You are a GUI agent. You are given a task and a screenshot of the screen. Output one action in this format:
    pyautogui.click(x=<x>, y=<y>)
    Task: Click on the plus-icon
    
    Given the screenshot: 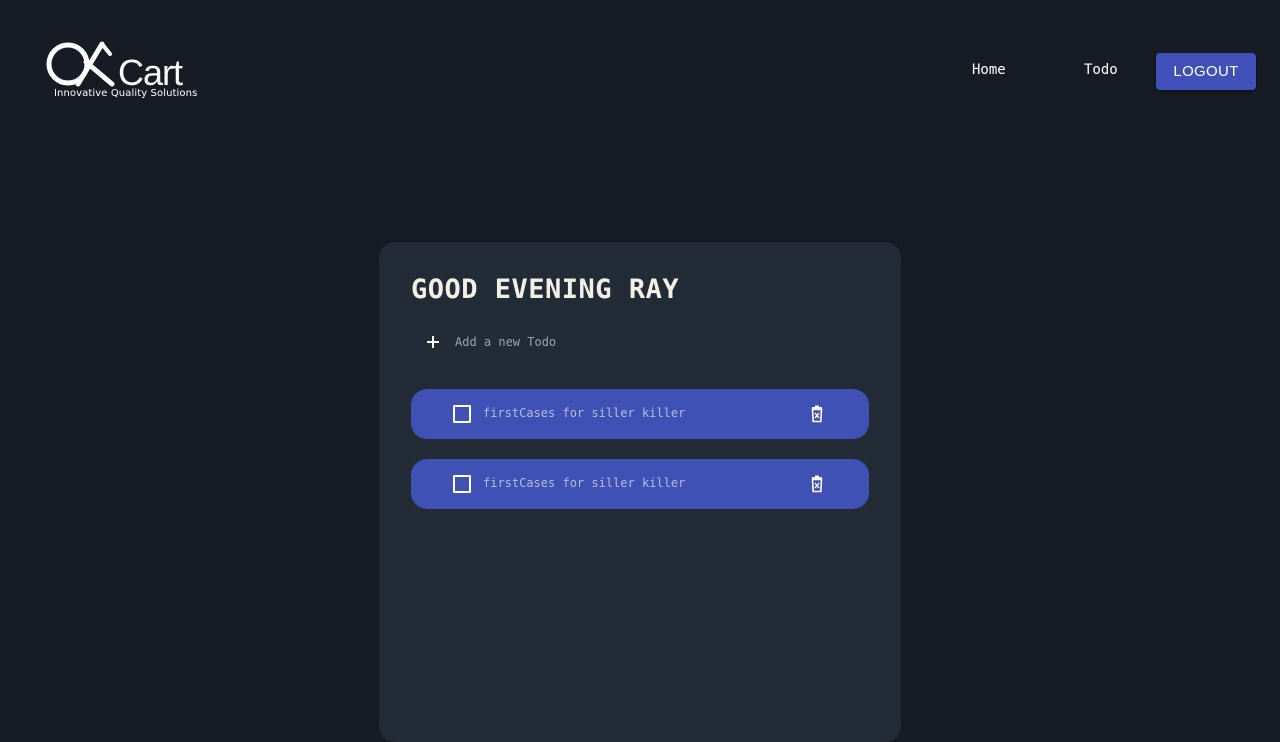 What is the action you would take?
    pyautogui.click(x=433, y=342)
    